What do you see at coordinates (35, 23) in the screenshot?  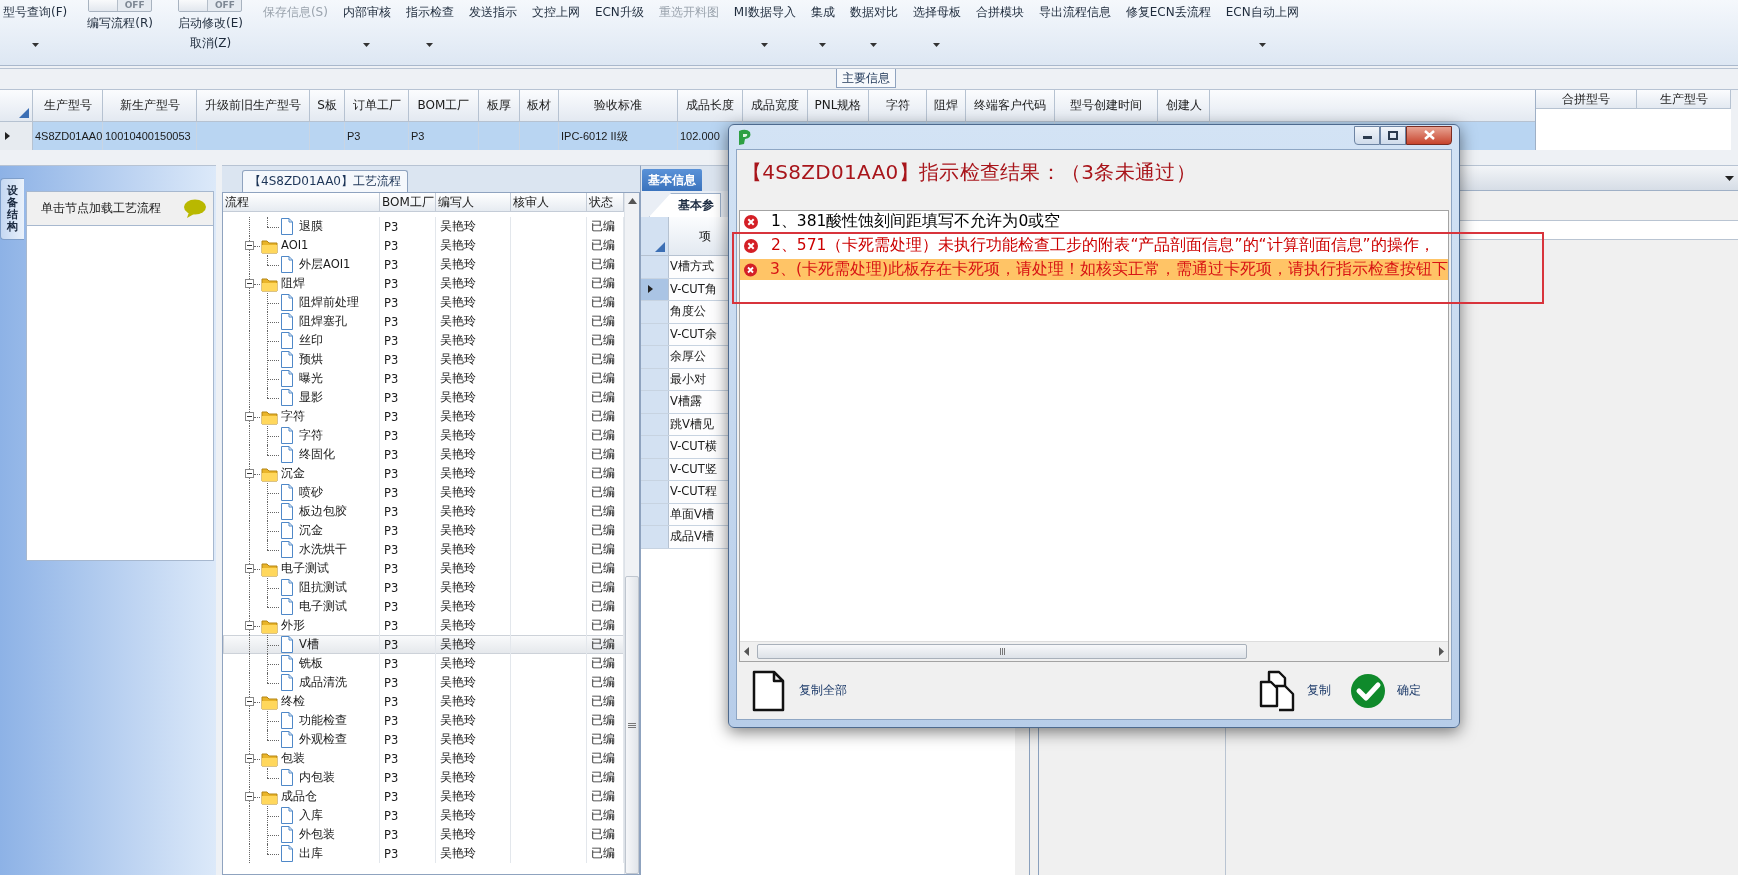 I see `toolbar-button: 型号查询(F)` at bounding box center [35, 23].